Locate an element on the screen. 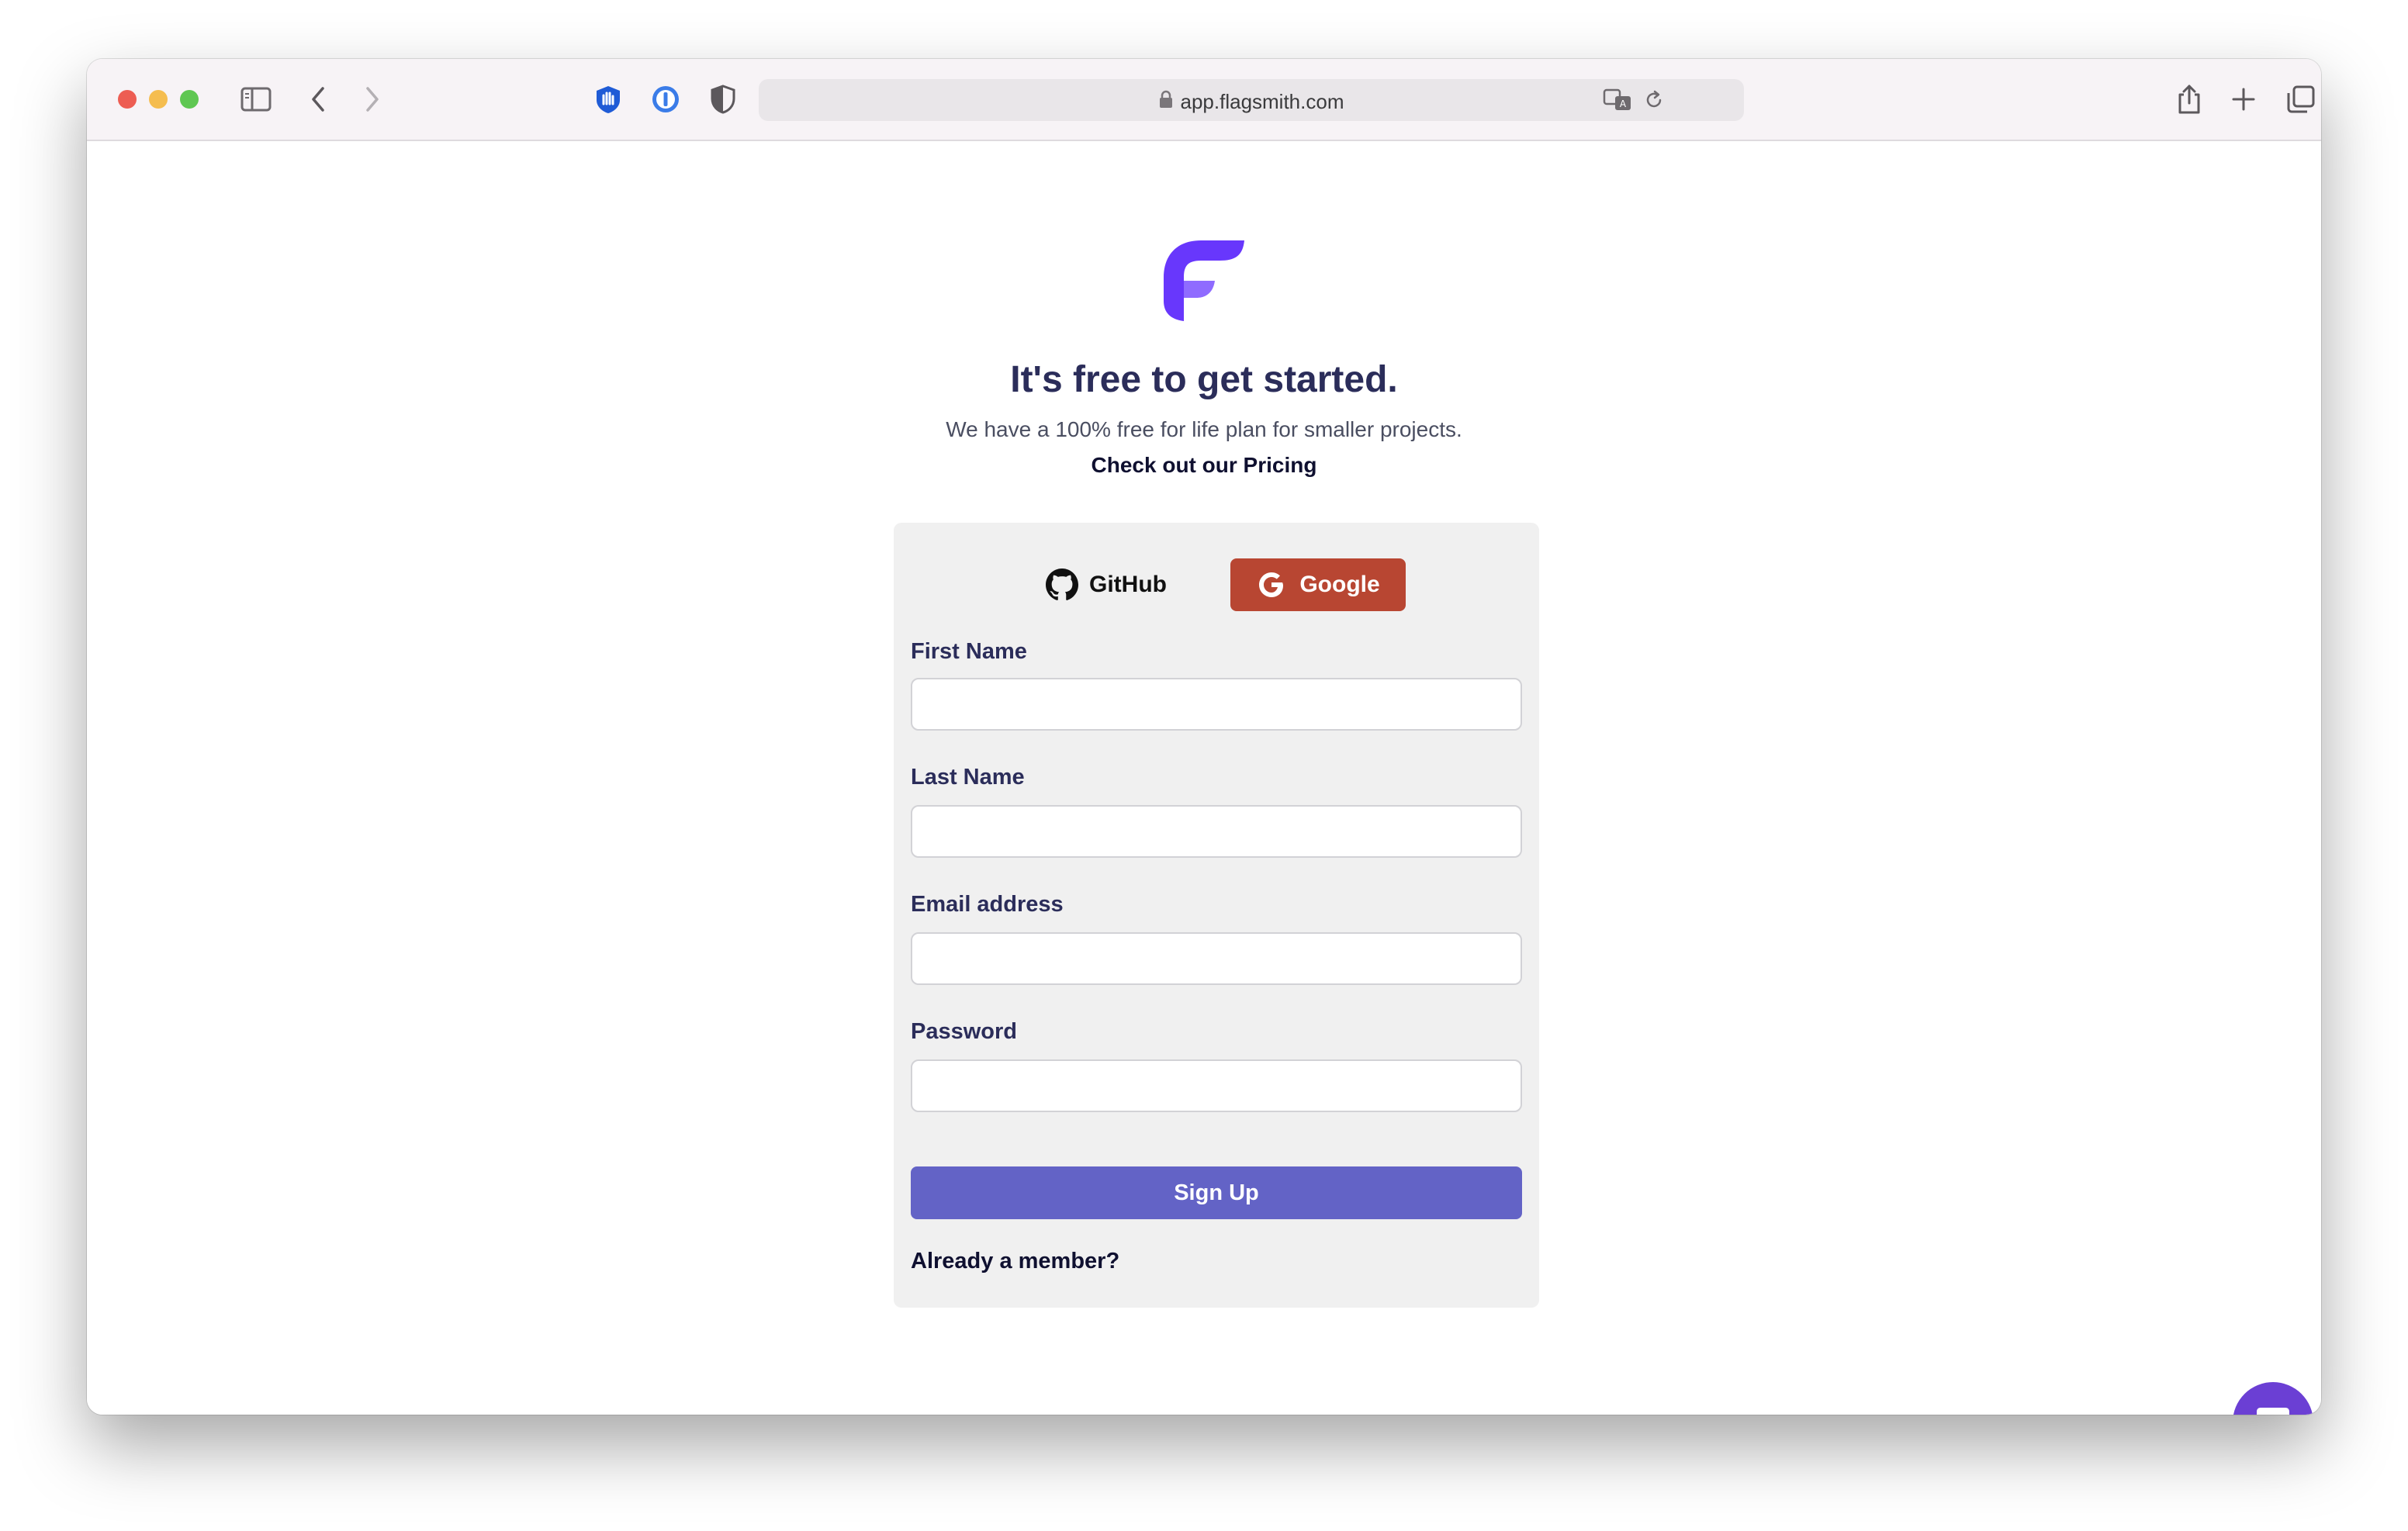  last-name-label: Last Name is located at coordinates (968, 777).